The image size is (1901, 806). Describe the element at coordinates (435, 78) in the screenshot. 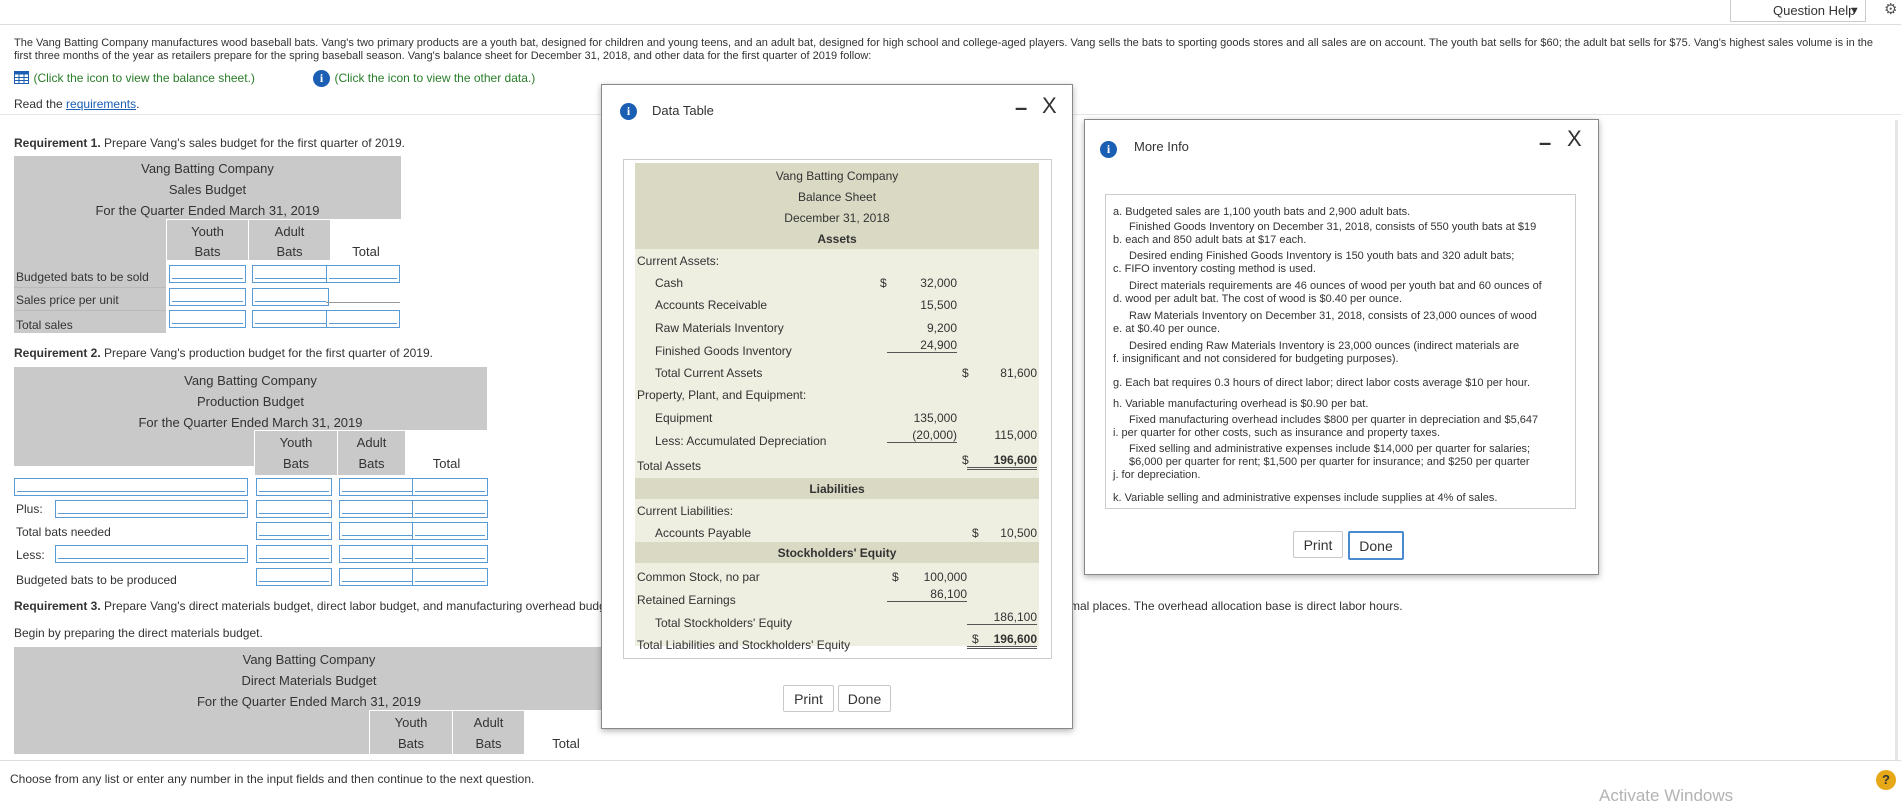

I see `other-data-link-text: (Click the icon to view the other data.)` at that location.